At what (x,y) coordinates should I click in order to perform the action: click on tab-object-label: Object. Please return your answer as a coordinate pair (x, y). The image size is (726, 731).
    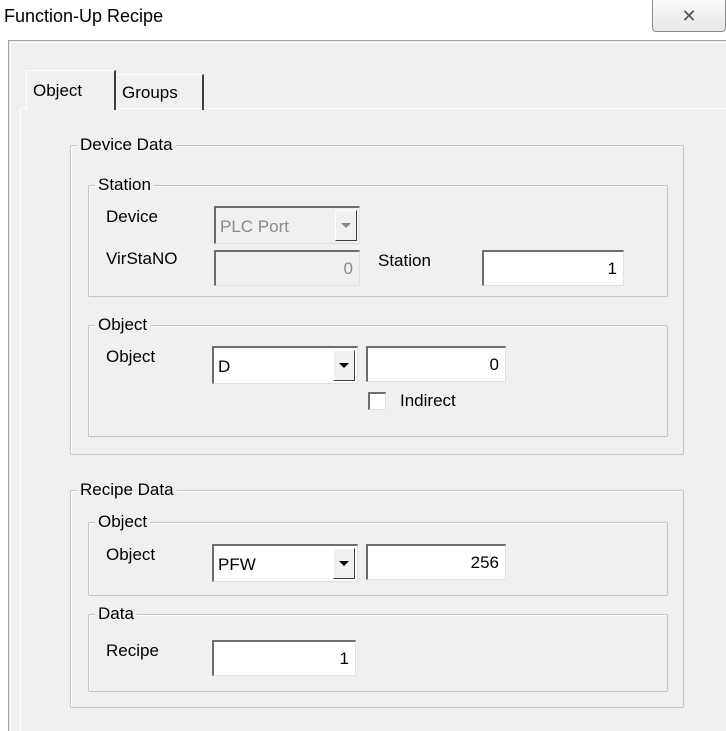
    Looking at the image, I should click on (58, 90).